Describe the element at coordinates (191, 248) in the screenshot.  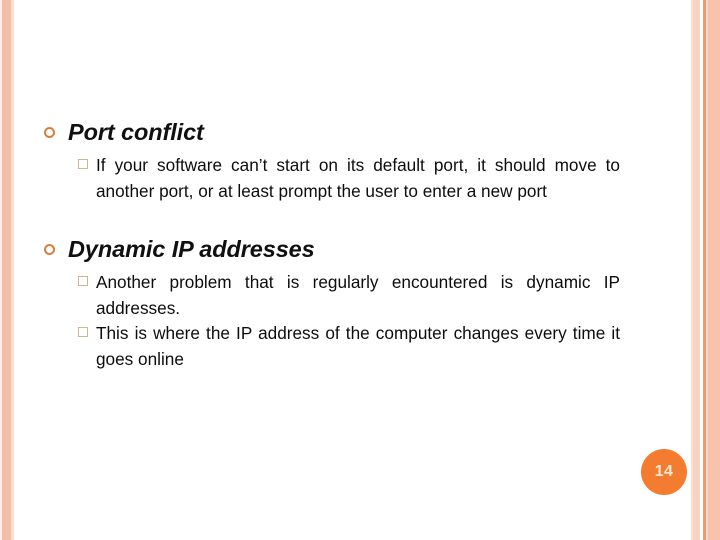
I see `heading-text: Dynamic IP addresses` at that location.